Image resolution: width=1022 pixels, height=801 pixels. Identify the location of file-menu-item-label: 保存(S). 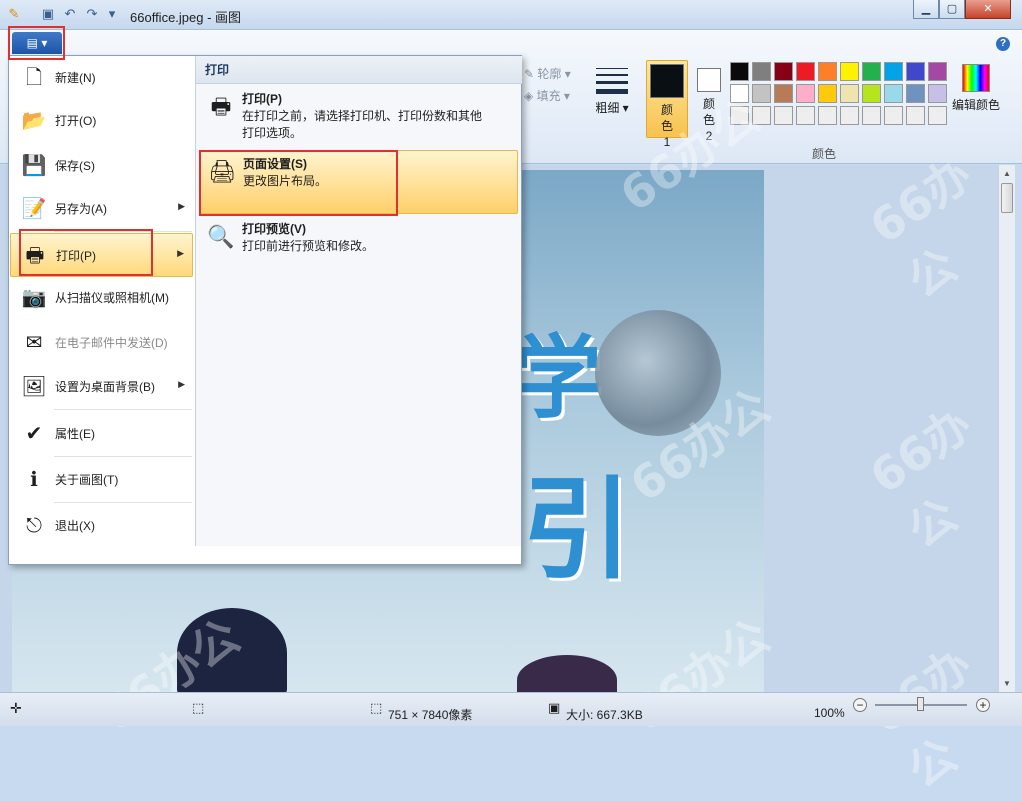
(75, 166).